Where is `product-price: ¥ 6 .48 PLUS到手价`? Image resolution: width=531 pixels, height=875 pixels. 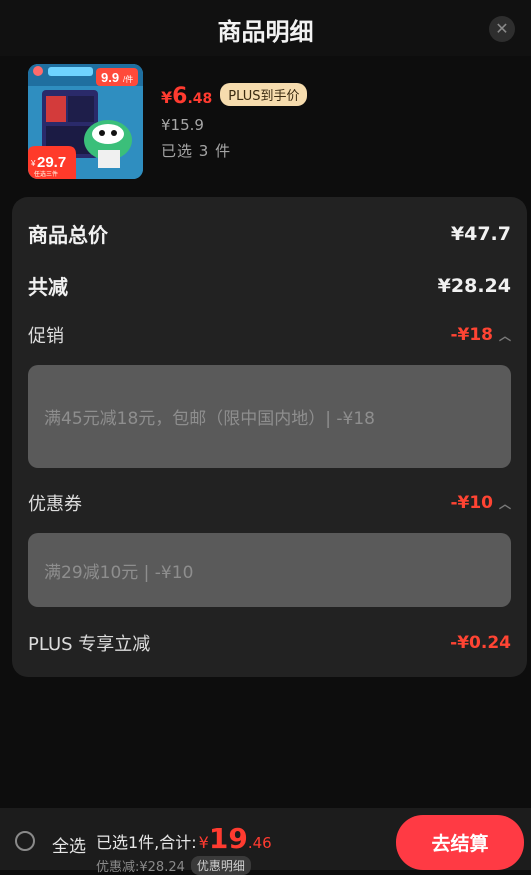
product-price: ¥ 6 .48 PLUS到手价 is located at coordinates (234, 96).